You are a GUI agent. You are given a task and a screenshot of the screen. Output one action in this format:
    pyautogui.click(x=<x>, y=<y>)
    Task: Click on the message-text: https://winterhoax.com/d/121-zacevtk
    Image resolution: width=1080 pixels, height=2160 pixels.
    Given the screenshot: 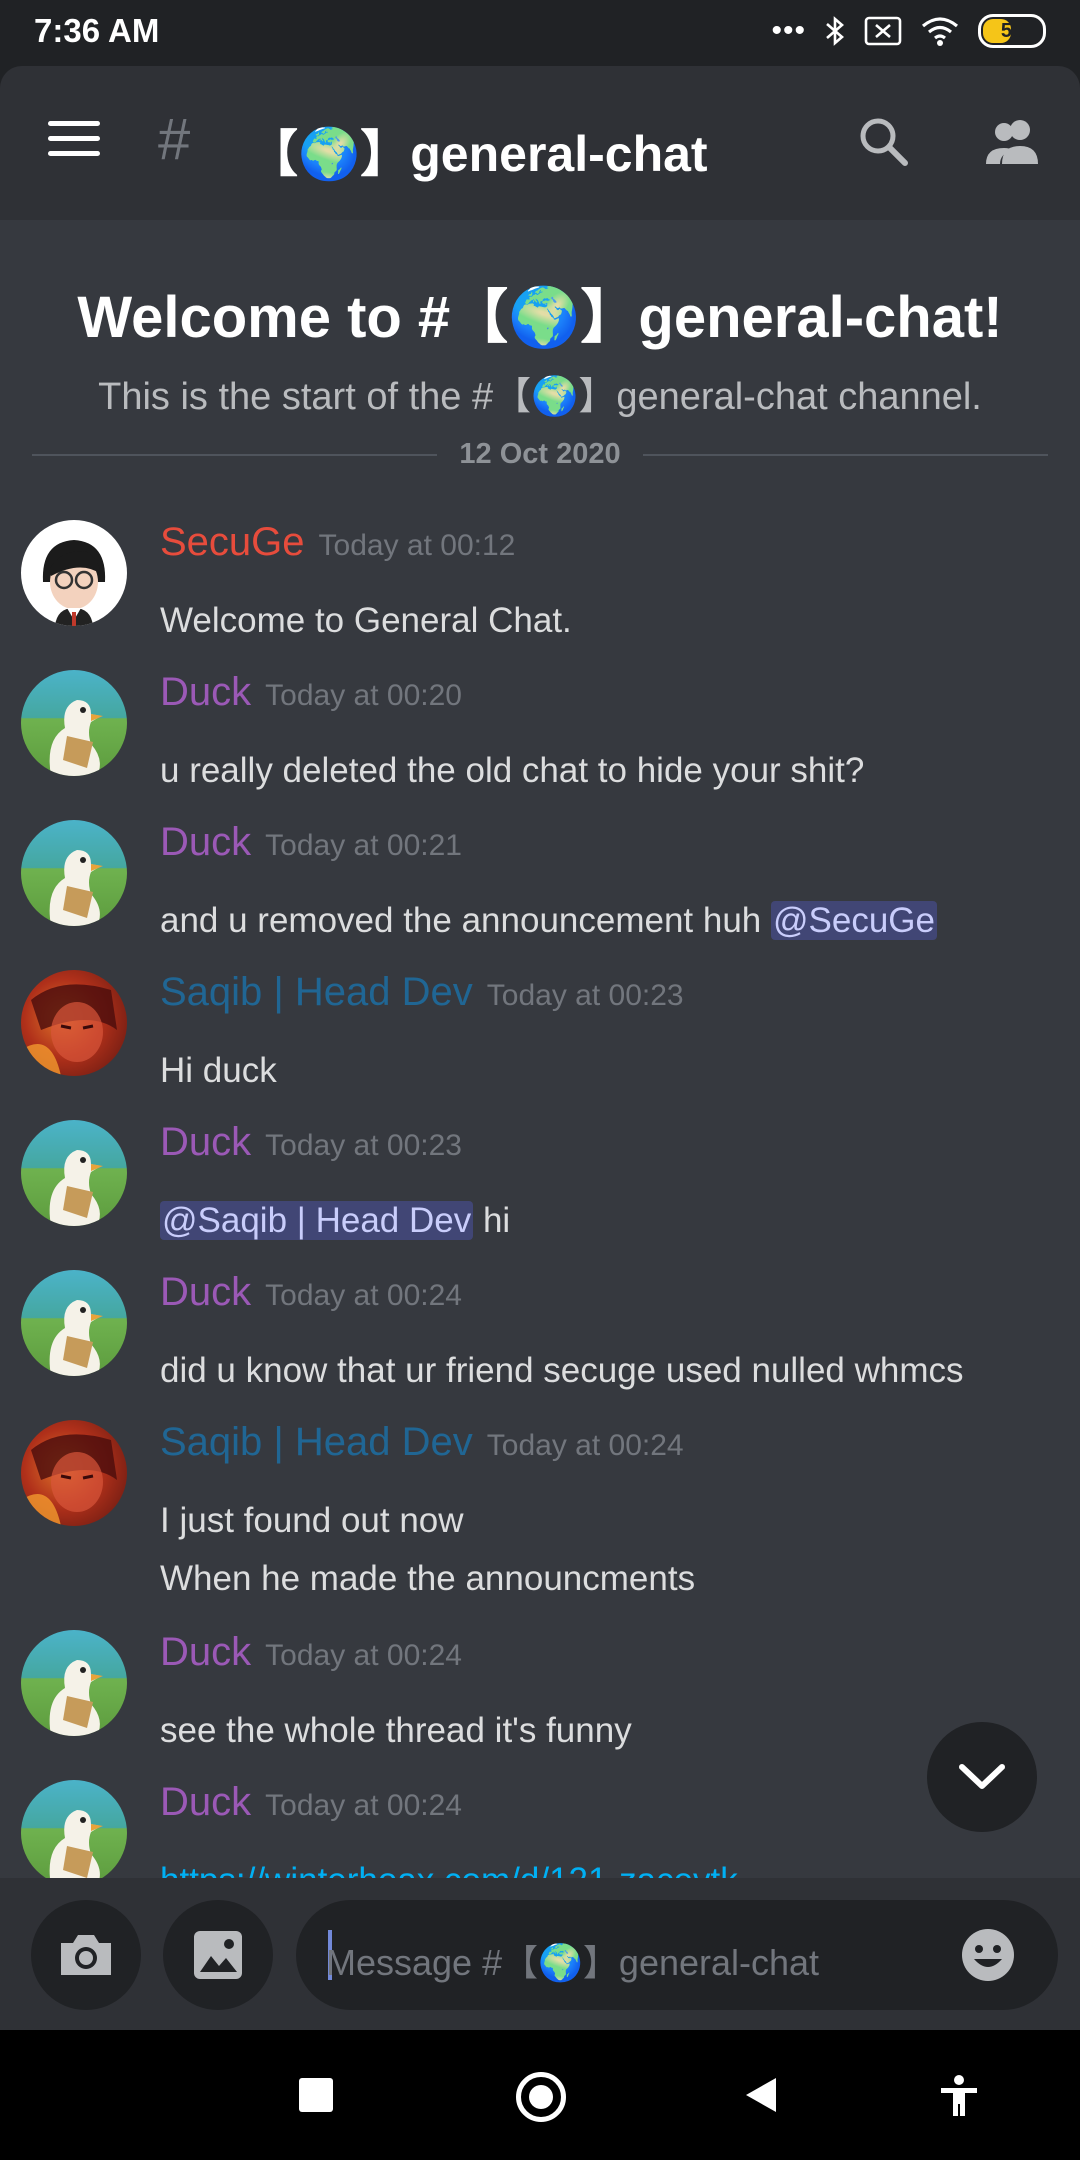 What is the action you would take?
    pyautogui.click(x=449, y=1865)
    